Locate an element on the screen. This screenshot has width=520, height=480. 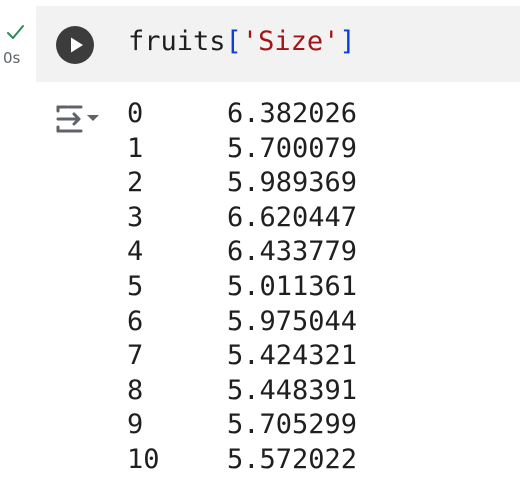
play-icon is located at coordinates (77, 45).